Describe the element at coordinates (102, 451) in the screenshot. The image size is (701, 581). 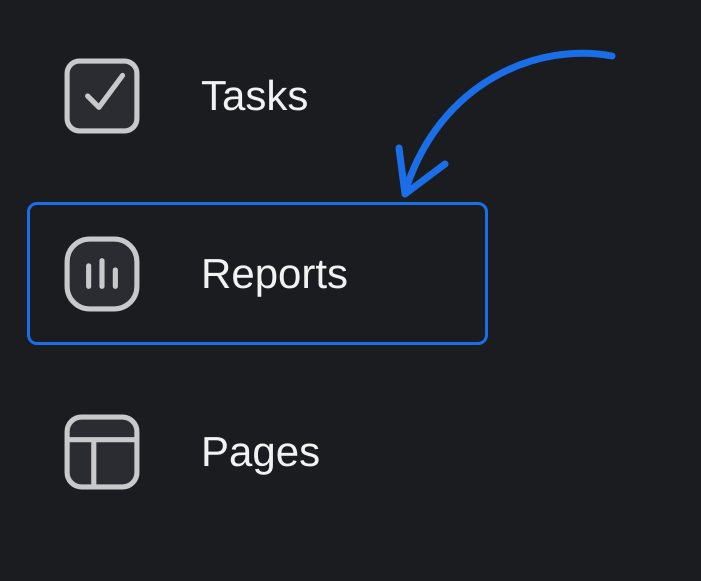
I see `layout-icon` at that location.